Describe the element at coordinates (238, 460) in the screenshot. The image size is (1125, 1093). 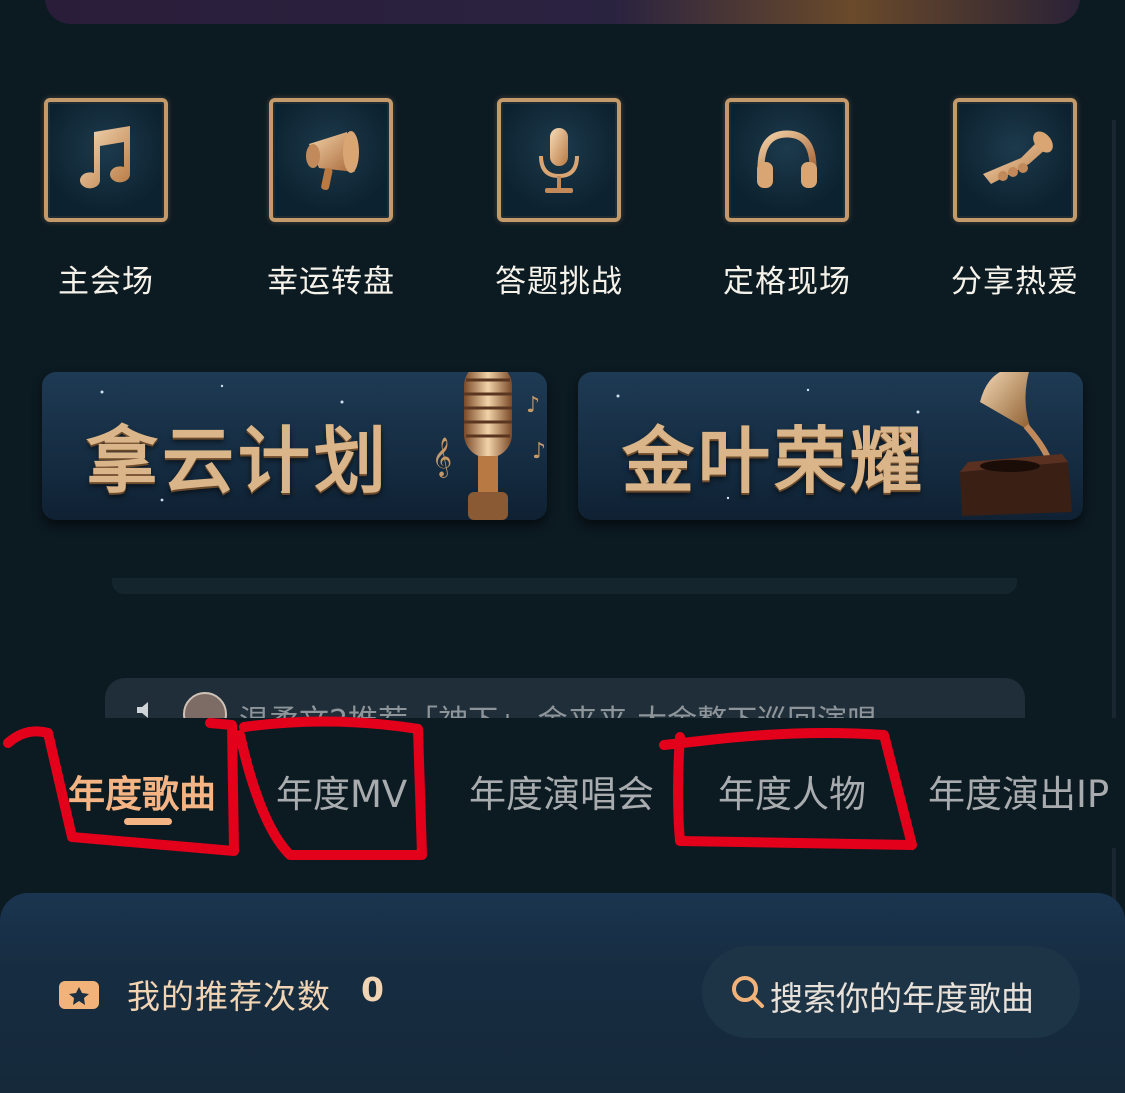
I see `promo-title: 拿云计划` at that location.